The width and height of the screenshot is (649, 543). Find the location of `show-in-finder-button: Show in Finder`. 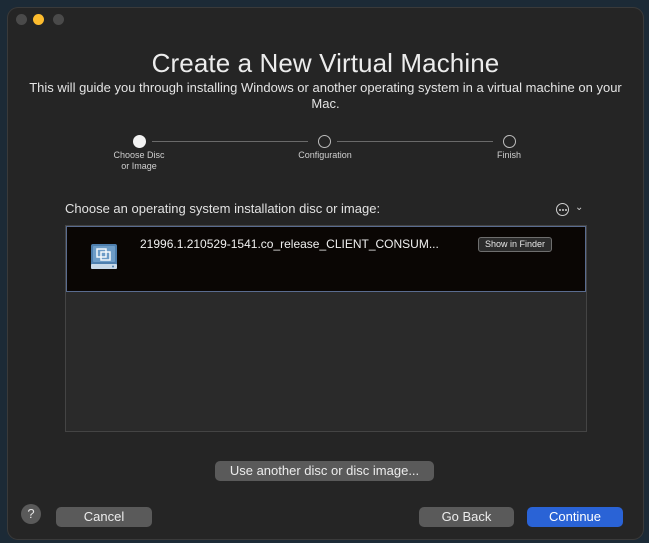

show-in-finder-button: Show in Finder is located at coordinates (515, 244).